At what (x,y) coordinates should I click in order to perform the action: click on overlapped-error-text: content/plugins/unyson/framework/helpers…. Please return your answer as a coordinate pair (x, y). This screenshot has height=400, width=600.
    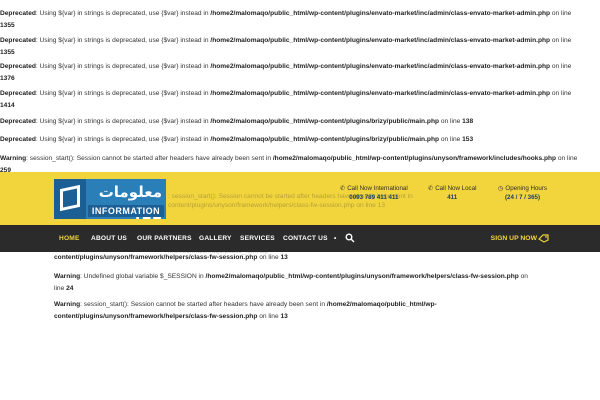
    Looking at the image, I should click on (277, 205).